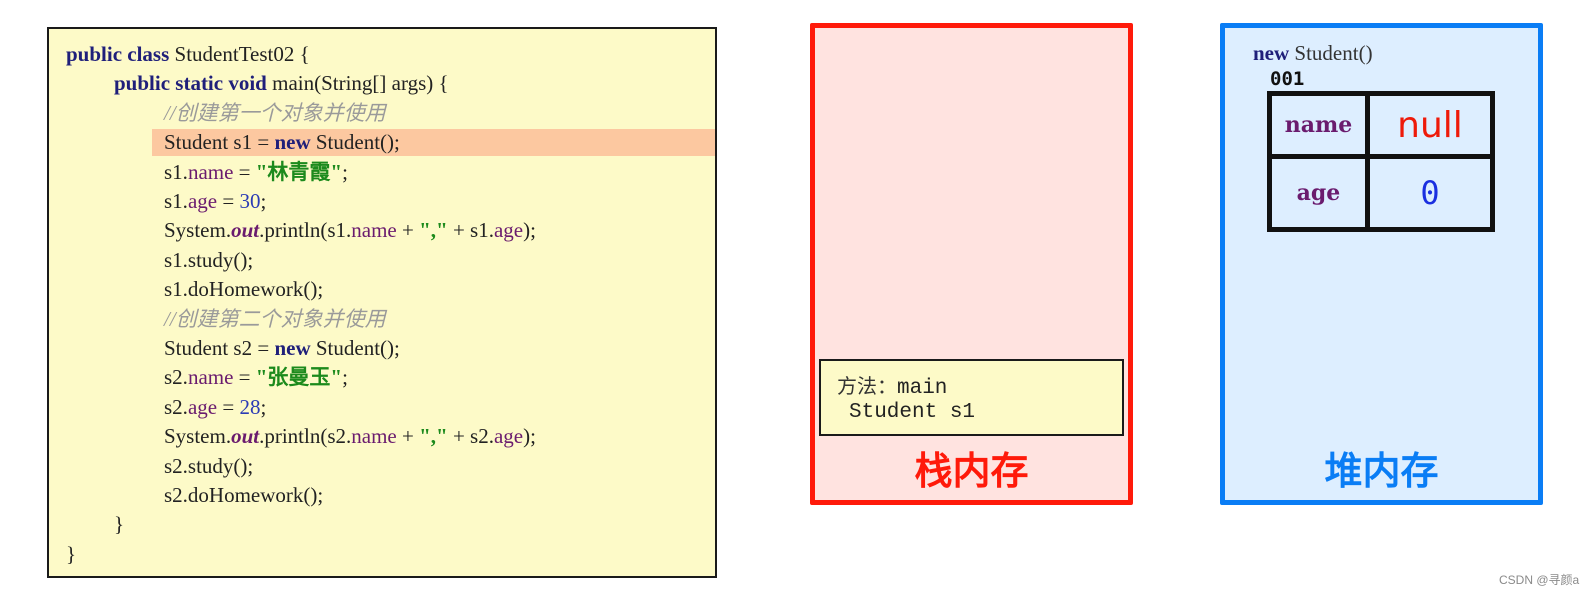 This screenshot has width=1592, height=603. I want to click on object-fields-table: name null age 0, so click(1381, 161).